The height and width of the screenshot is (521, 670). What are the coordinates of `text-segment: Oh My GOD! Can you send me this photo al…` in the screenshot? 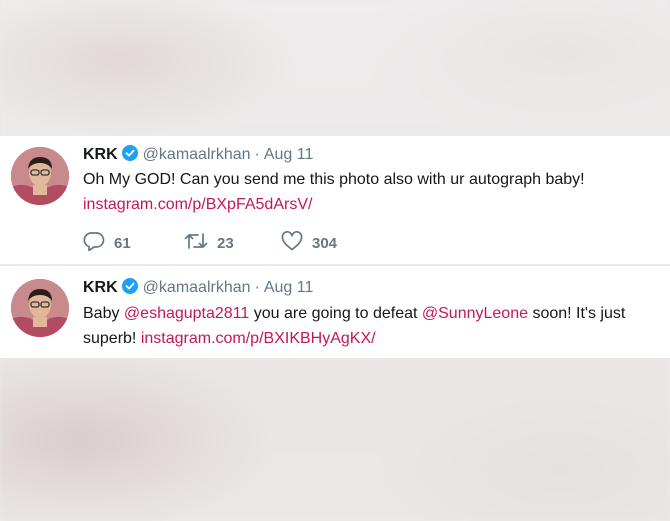 It's located at (334, 179).